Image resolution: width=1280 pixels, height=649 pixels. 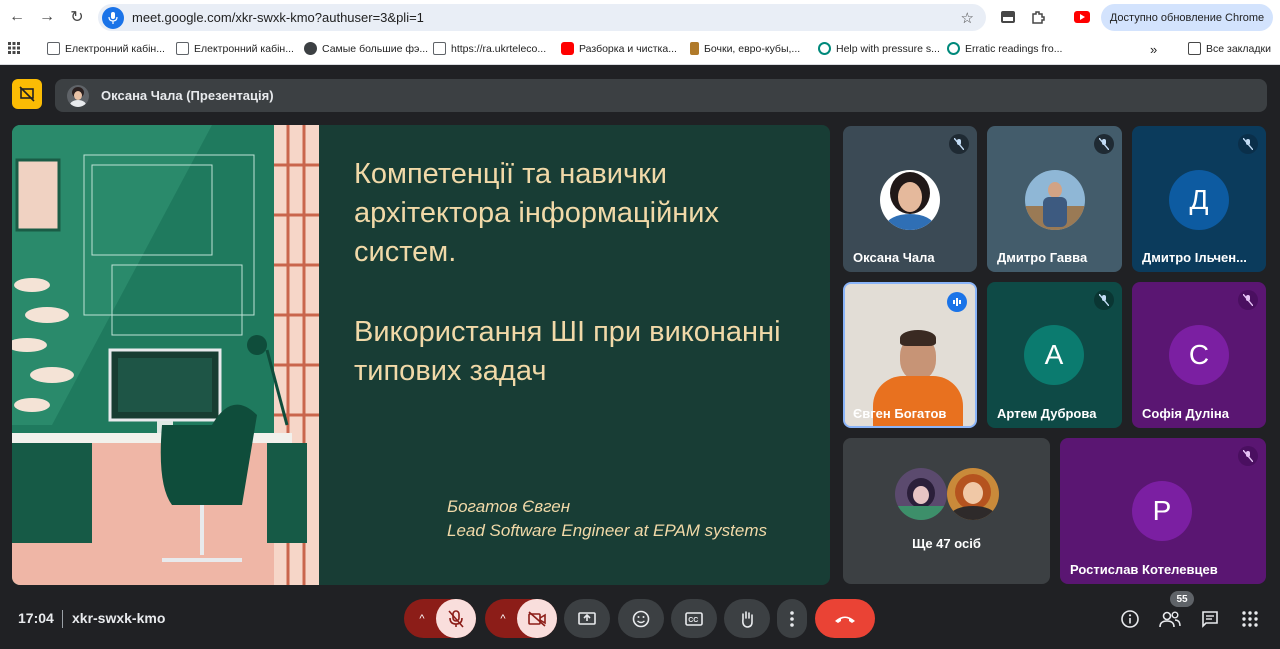 What do you see at coordinates (36, 618) in the screenshot?
I see `clock: 17:04` at bounding box center [36, 618].